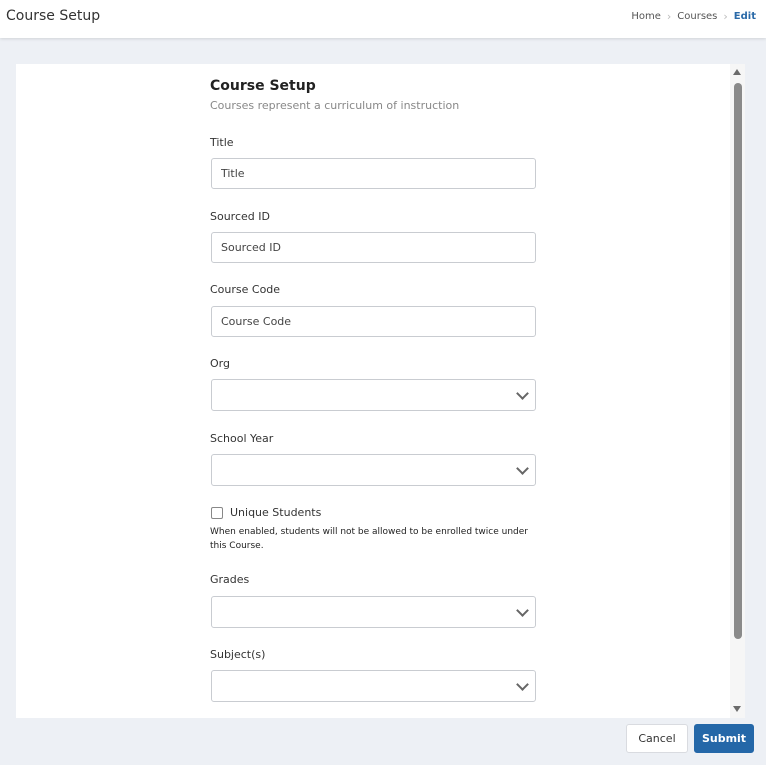 This screenshot has width=766, height=765. What do you see at coordinates (373, 321) in the screenshot?
I see `course-code-input` at bounding box center [373, 321].